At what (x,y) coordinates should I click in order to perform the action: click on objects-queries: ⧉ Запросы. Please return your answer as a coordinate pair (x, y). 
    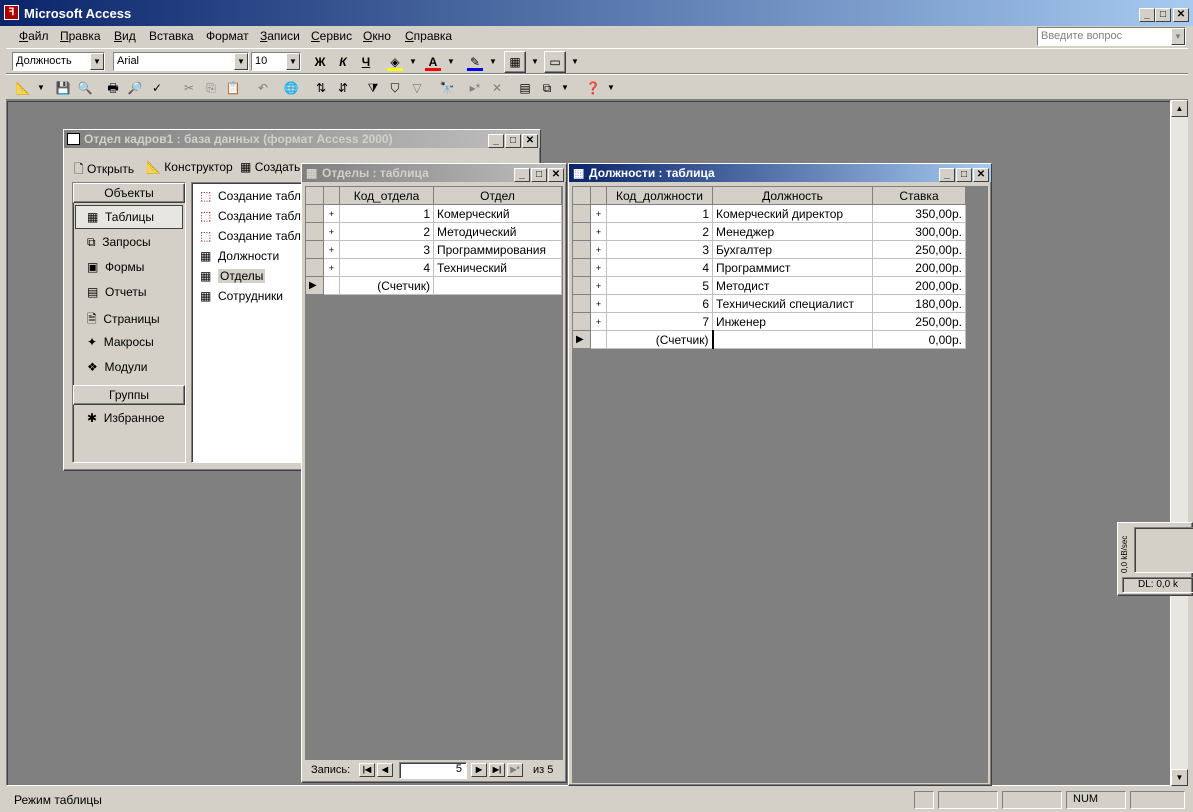
    Looking at the image, I should click on (119, 242).